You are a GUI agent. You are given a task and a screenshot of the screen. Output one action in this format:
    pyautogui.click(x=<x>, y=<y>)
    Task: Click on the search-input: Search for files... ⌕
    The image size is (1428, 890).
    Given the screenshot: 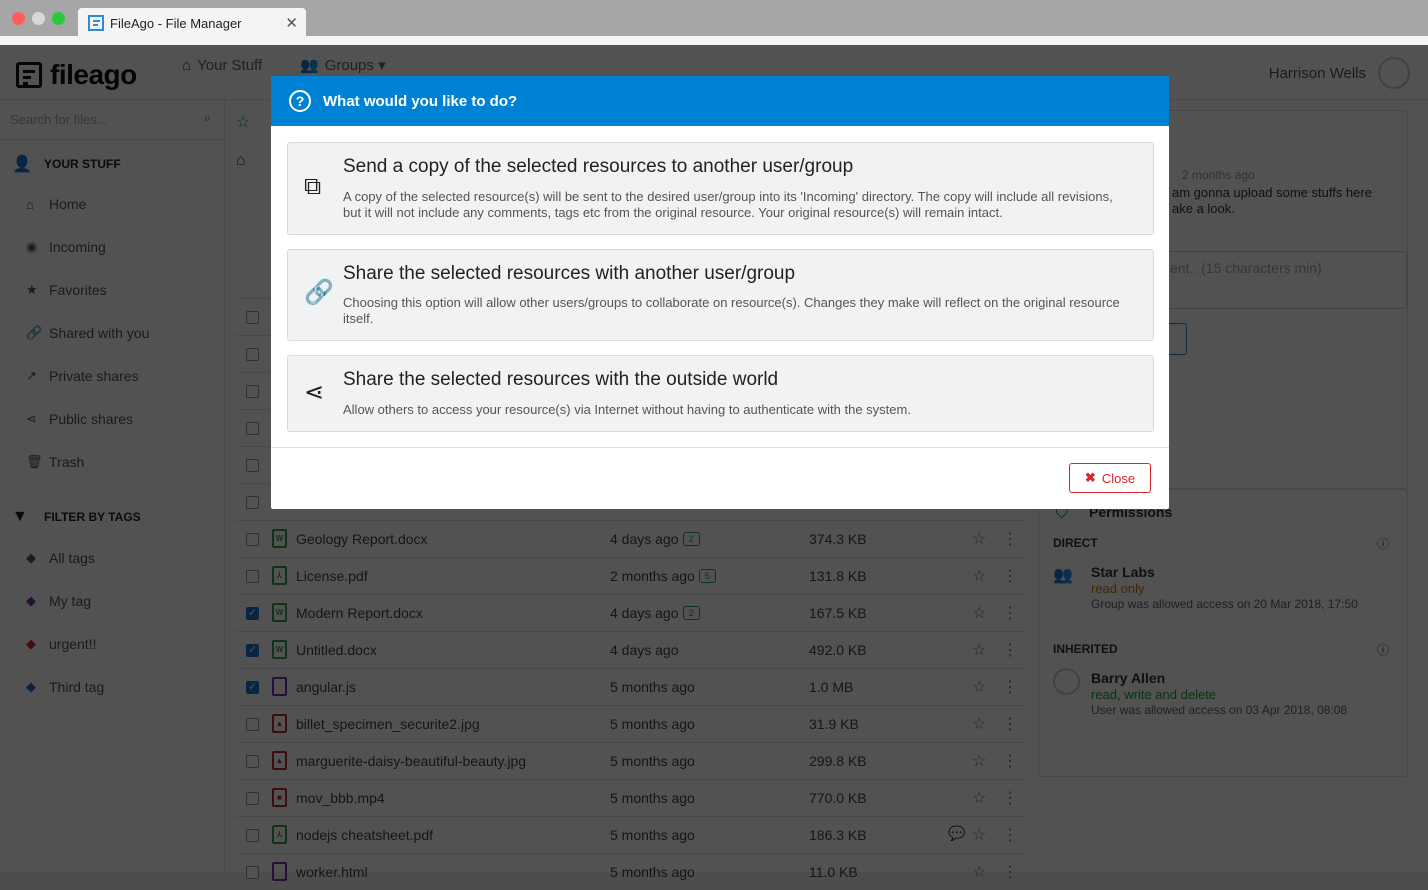 What is the action you would take?
    pyautogui.click(x=112, y=120)
    